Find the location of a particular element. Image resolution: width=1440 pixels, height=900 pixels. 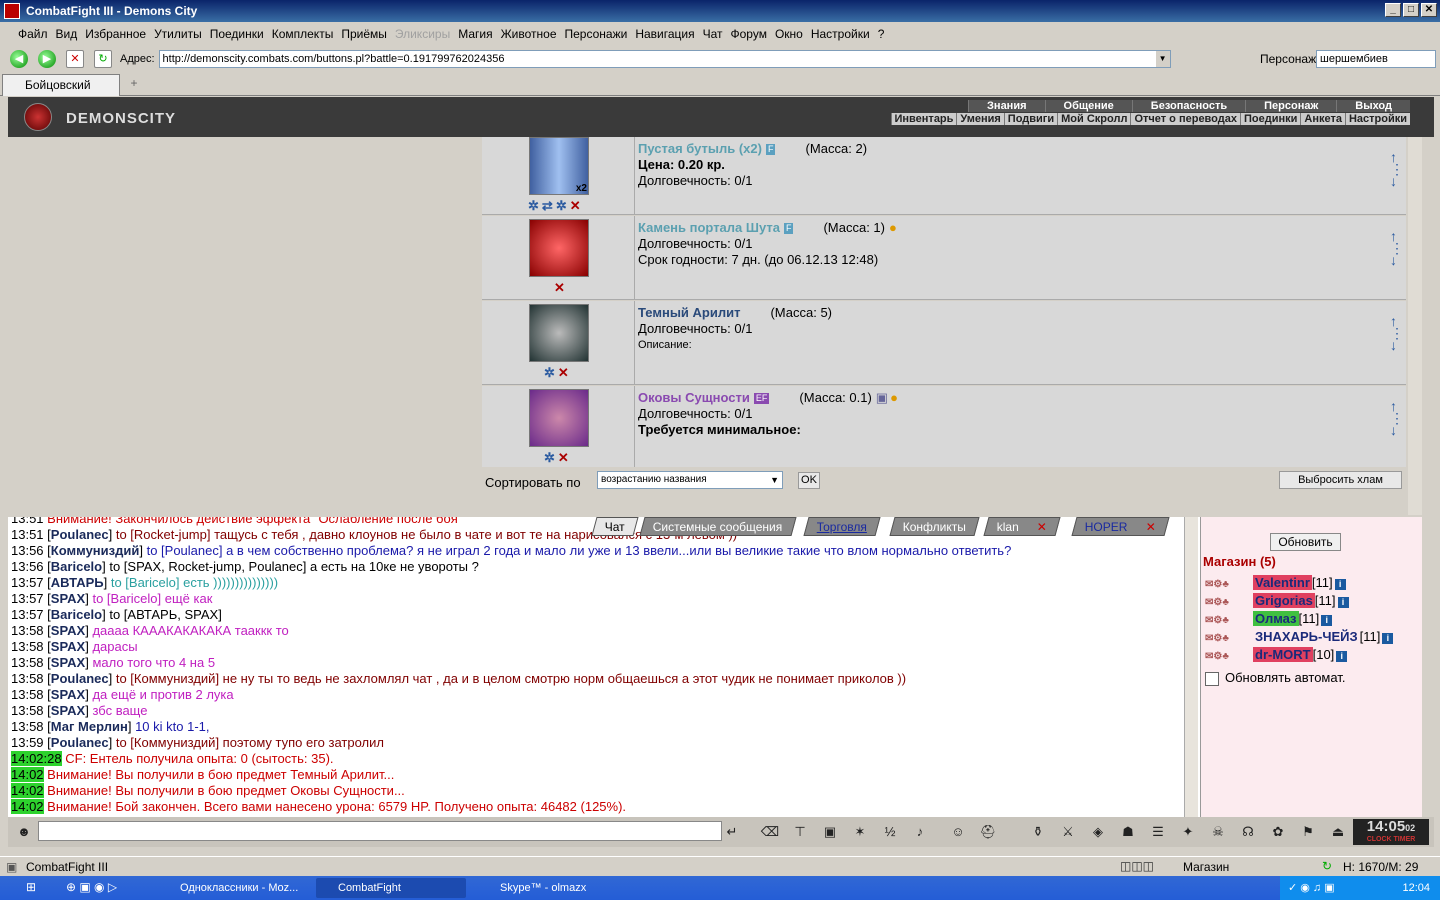

scroll-icon: ☰ is located at coordinates (1158, 832).